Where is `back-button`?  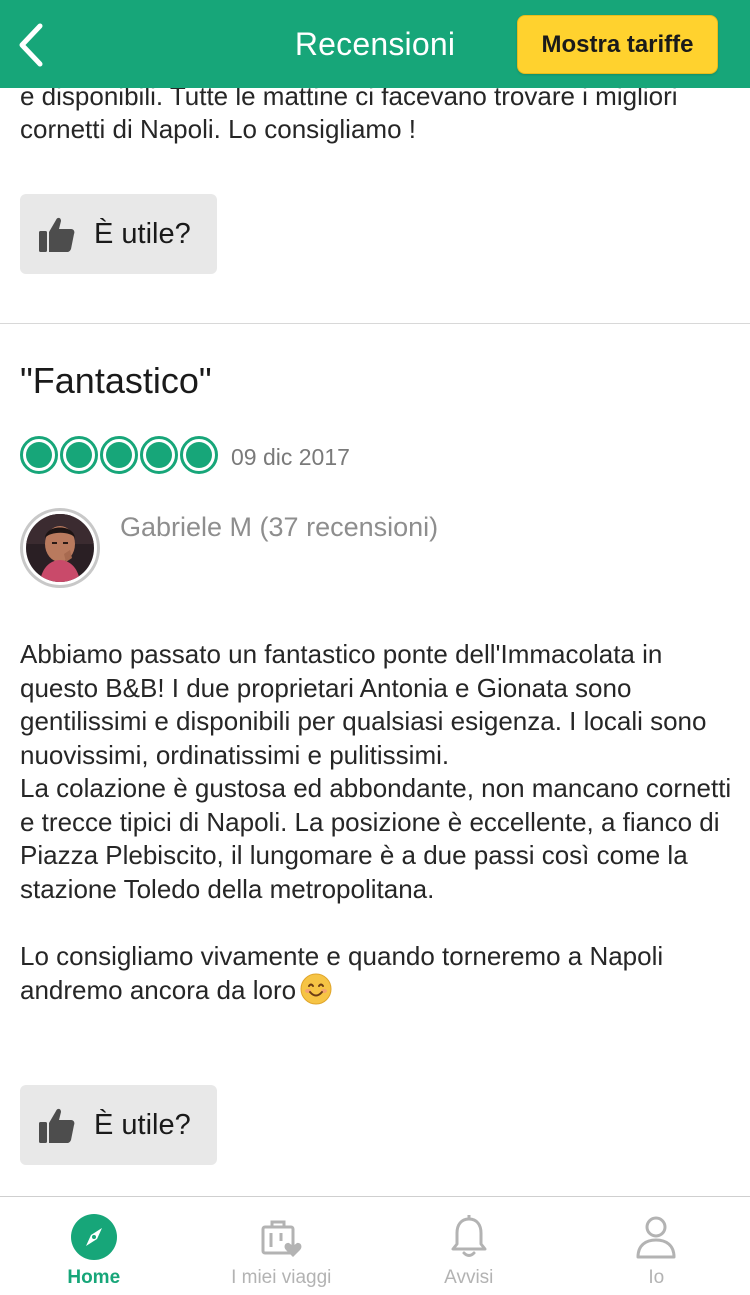 back-button is located at coordinates (32, 45).